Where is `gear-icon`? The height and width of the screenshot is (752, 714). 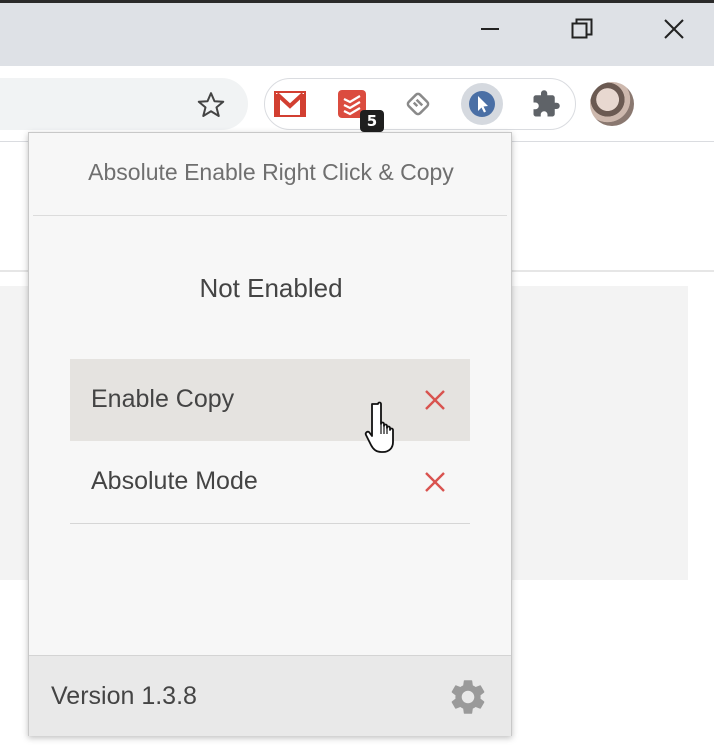
gear-icon is located at coordinates (468, 697).